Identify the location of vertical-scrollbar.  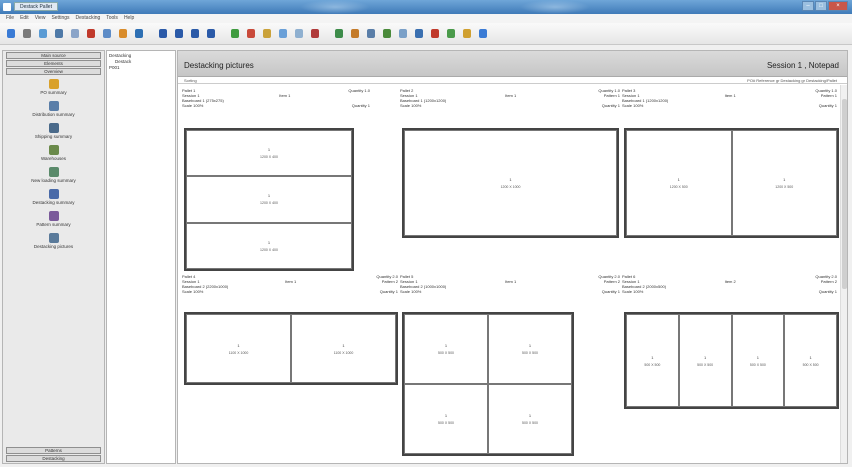
(843, 274).